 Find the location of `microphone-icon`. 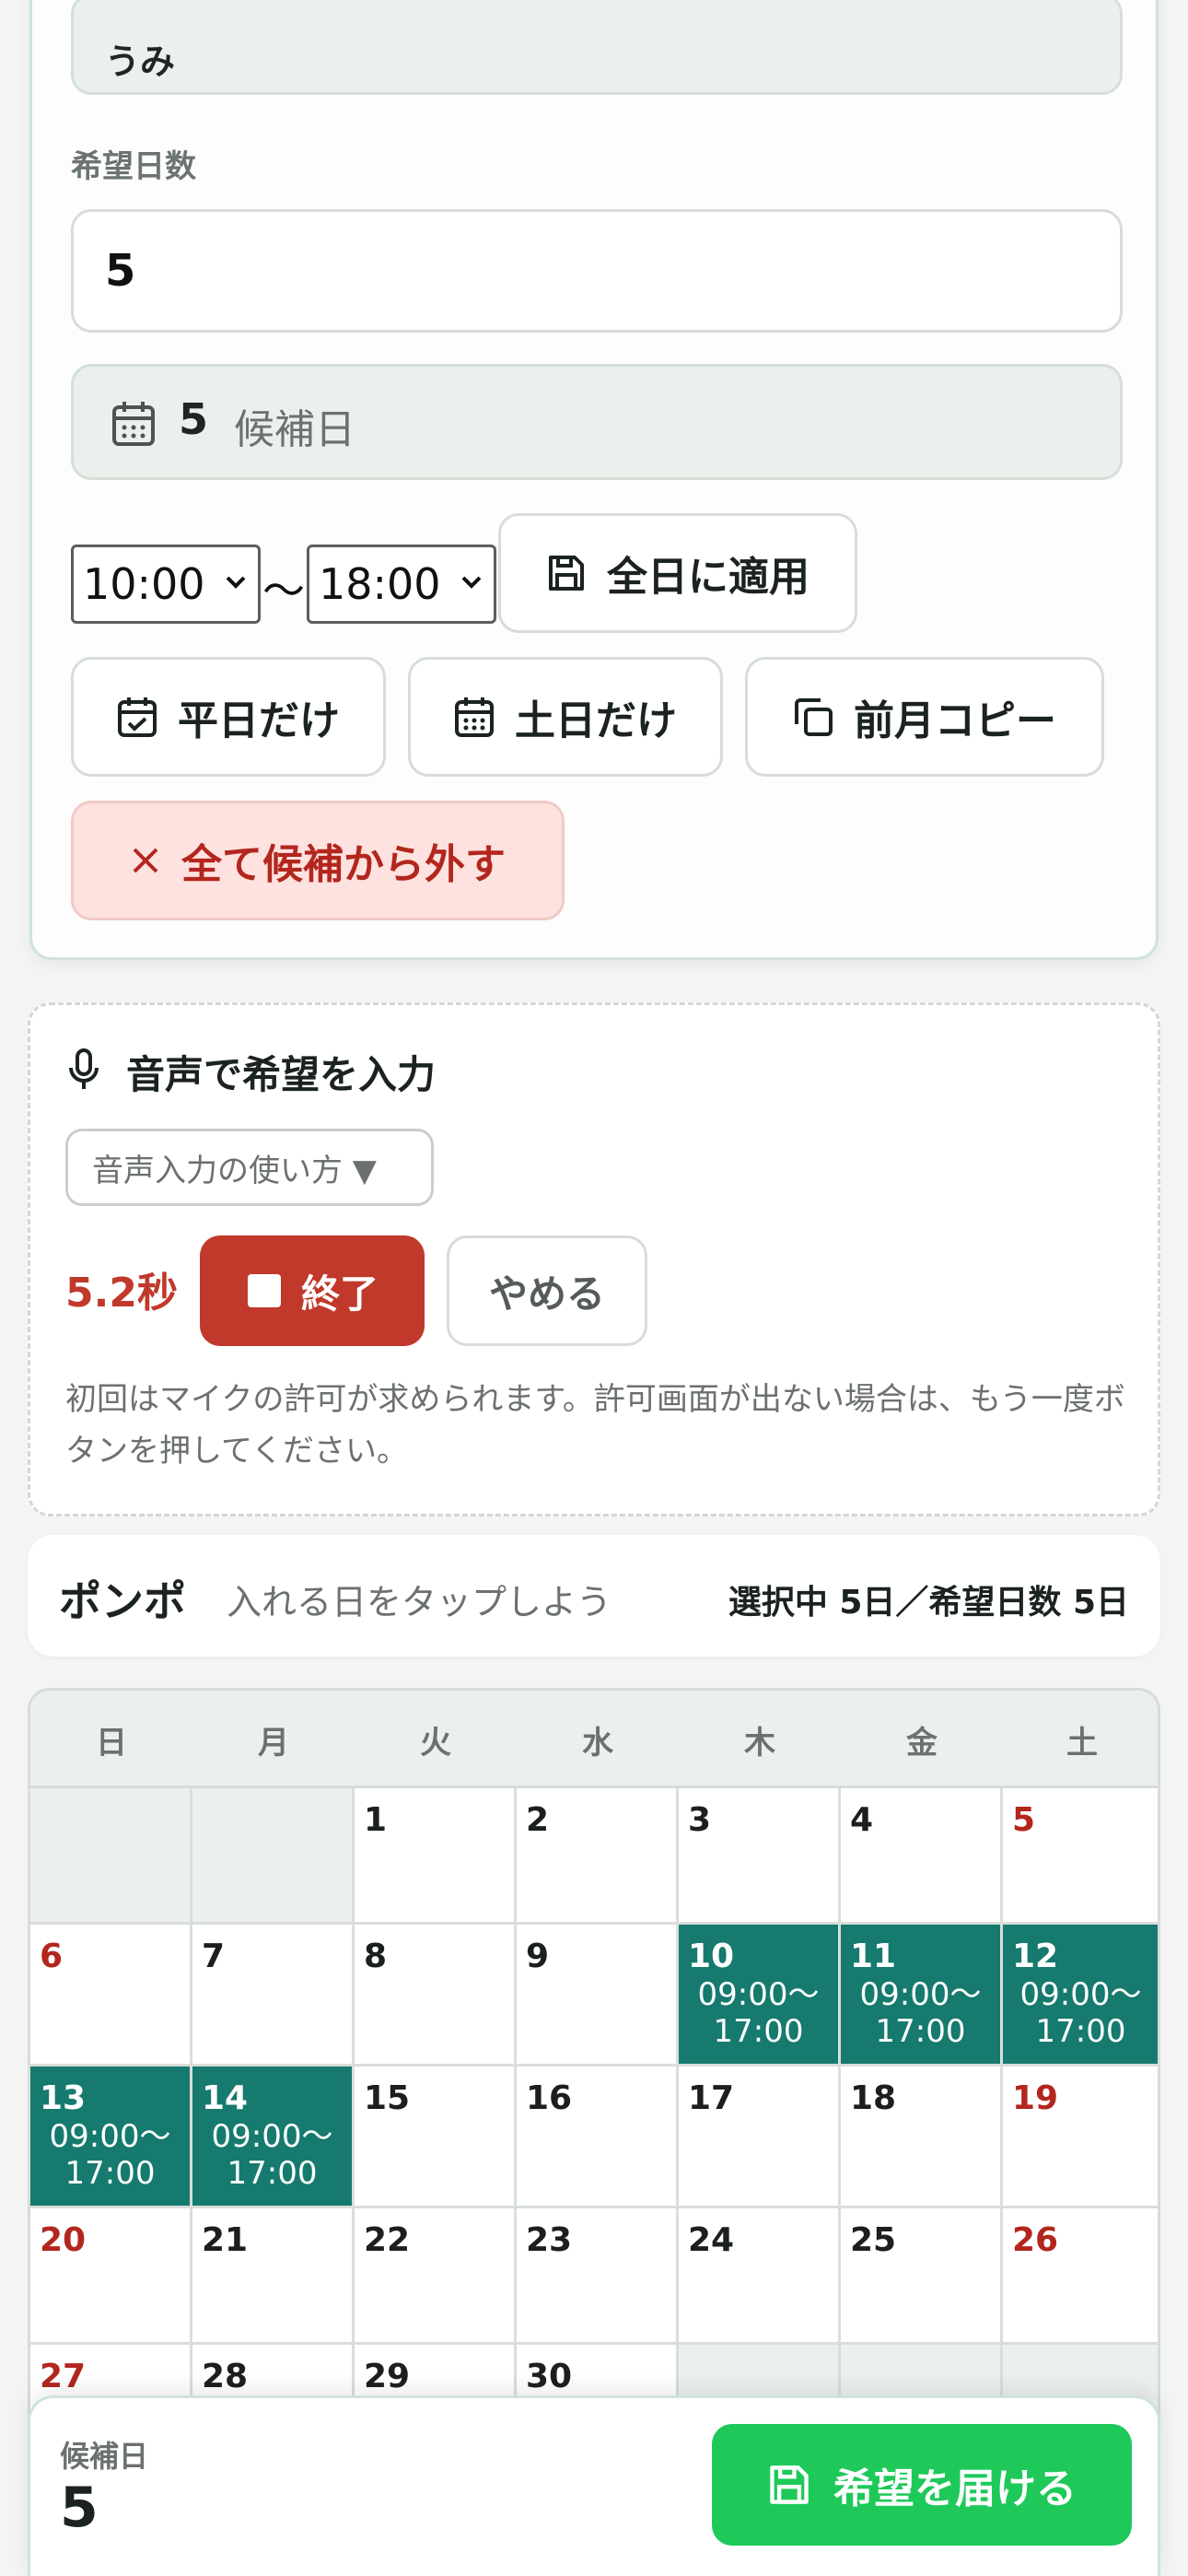

microphone-icon is located at coordinates (83, 1070).